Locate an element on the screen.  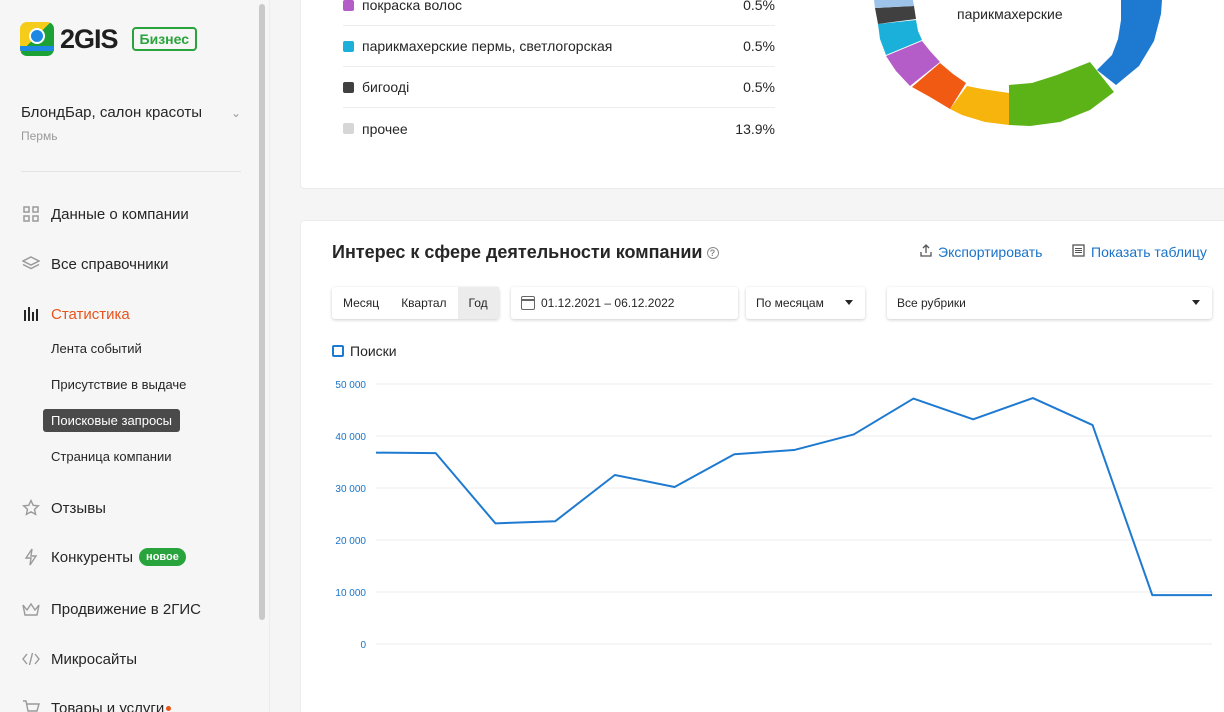
y-tick-label: 0 is located at coordinates (363, 645).